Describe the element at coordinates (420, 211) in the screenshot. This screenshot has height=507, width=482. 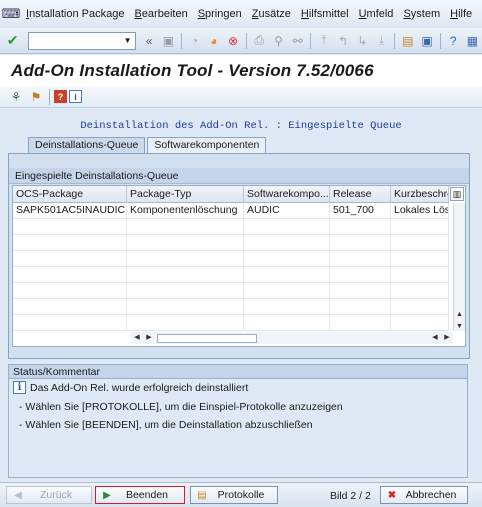
I see `cell-kurzbeschreibung: Lokales Lösc` at that location.